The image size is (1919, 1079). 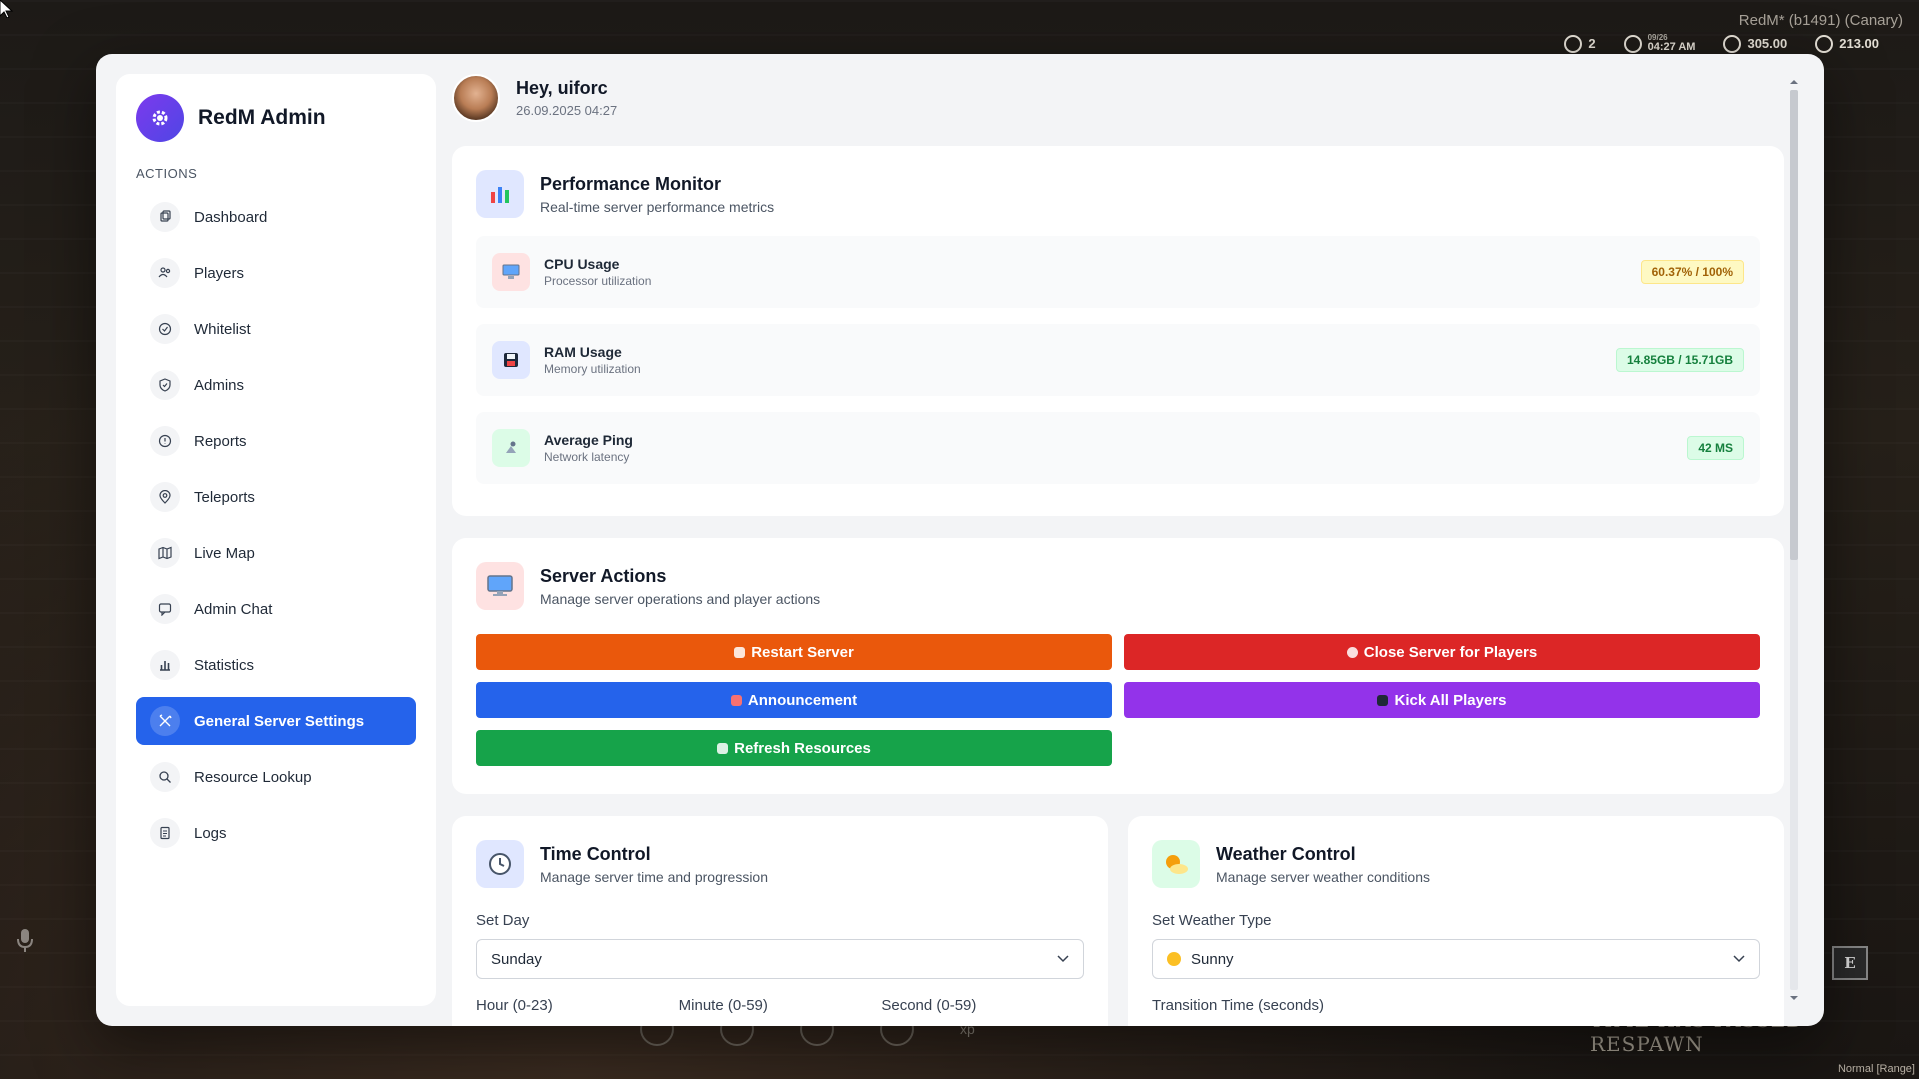 I want to click on sidebar-item-resource-lookup: Resource Lookup, so click(x=276, y=777).